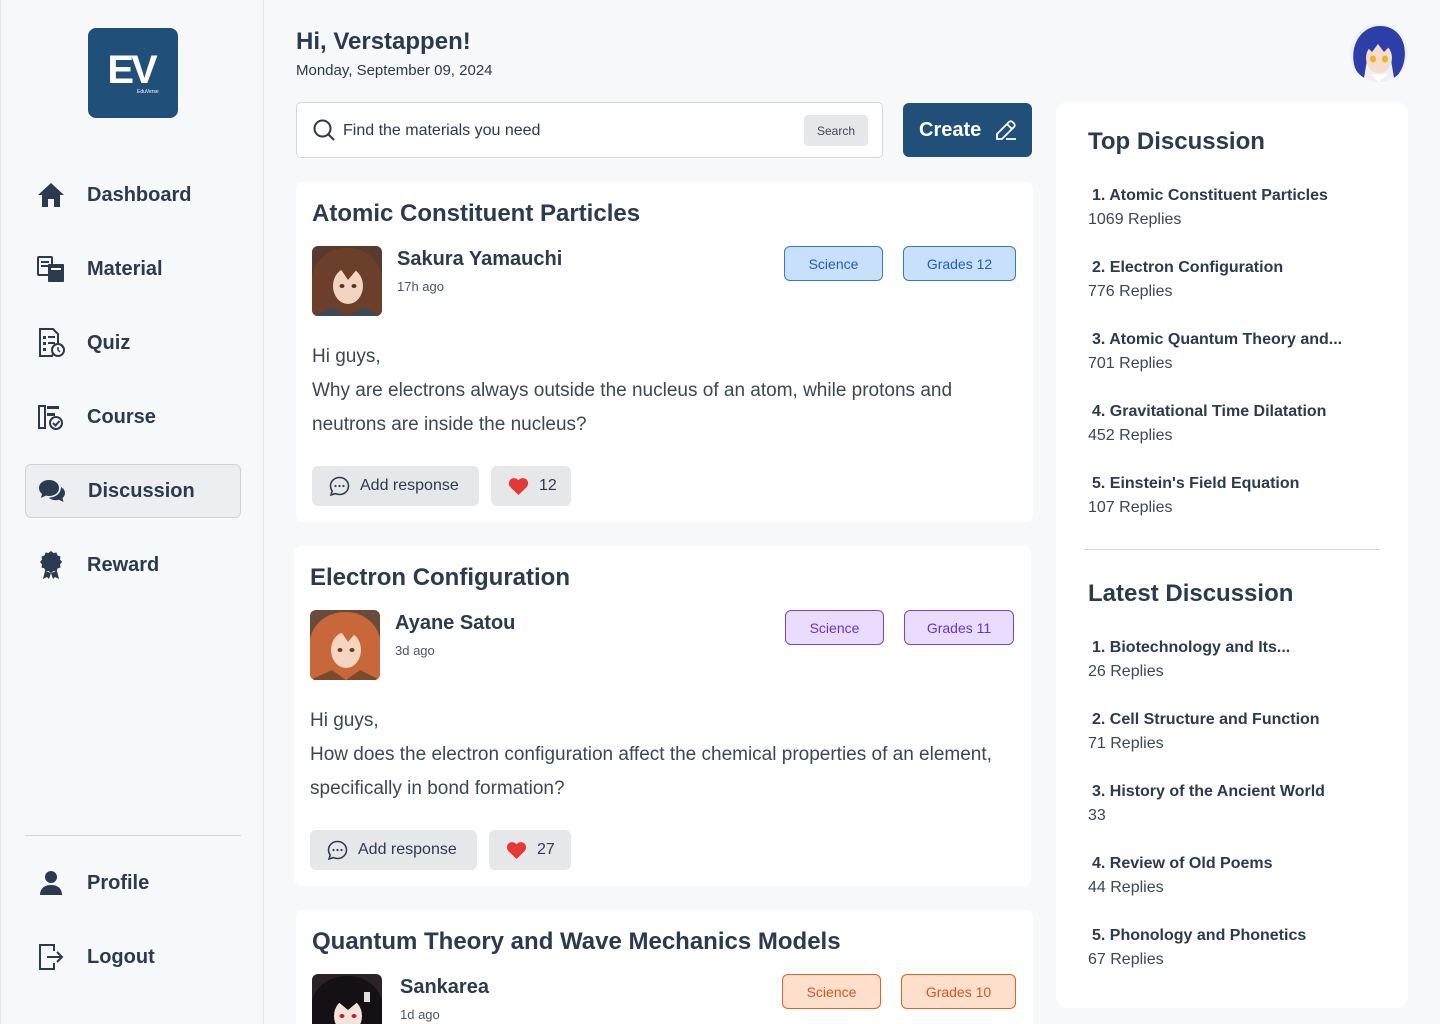 This screenshot has height=1024, width=1440. I want to click on reply-count: 44 Replies, so click(1126, 887).